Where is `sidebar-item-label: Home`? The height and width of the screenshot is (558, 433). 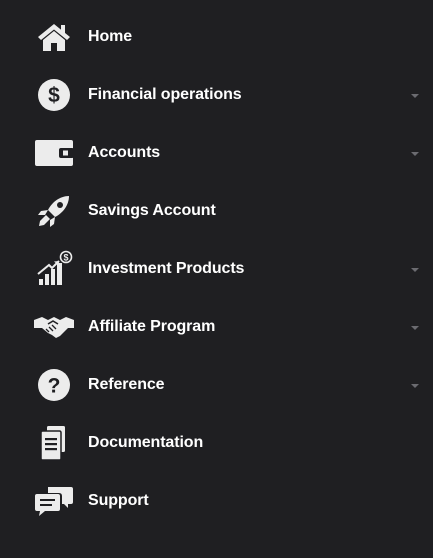
sidebar-item-label: Home is located at coordinates (110, 36).